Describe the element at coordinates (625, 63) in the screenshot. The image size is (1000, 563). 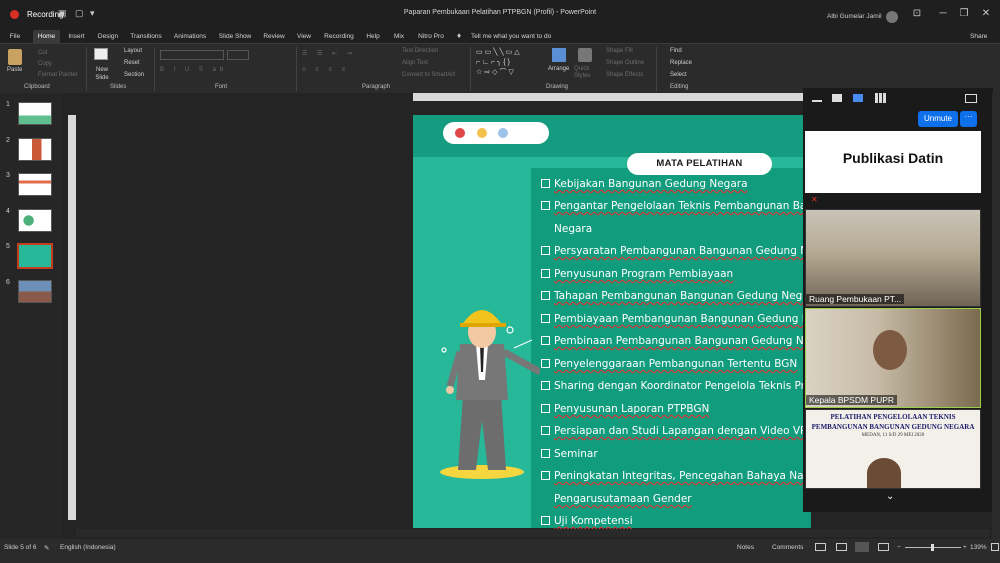
I see `shape-outline-button: Shape Outline` at that location.